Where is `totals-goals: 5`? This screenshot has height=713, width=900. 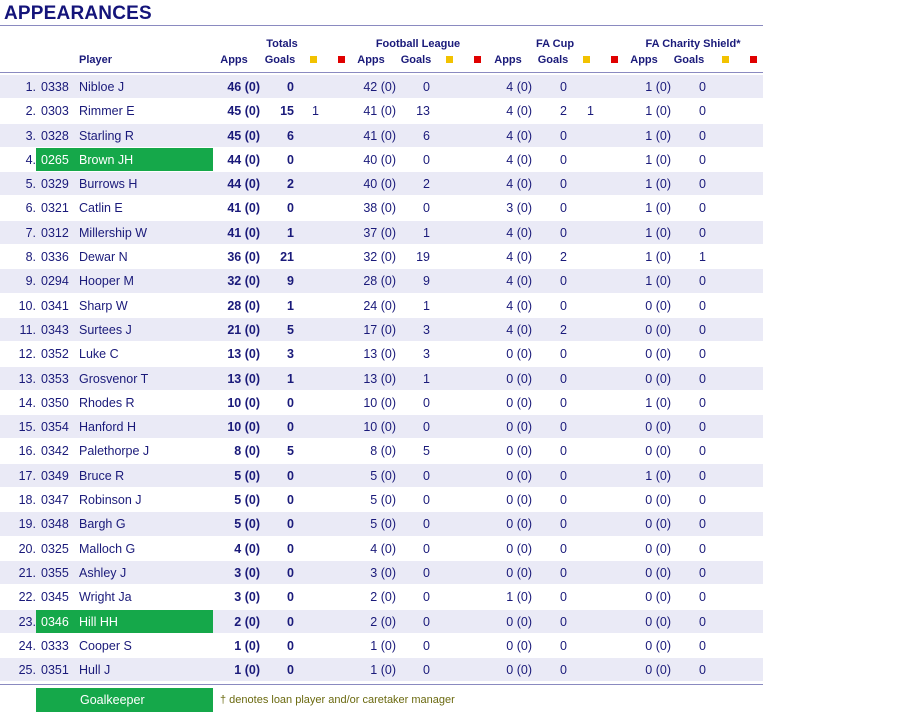
totals-goals: 5 is located at coordinates (290, 329).